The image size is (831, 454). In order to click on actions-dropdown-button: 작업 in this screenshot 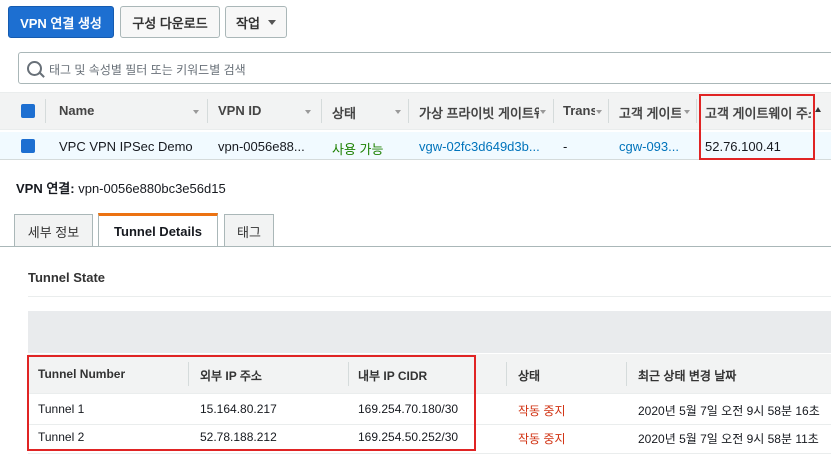, I will do `click(256, 22)`.